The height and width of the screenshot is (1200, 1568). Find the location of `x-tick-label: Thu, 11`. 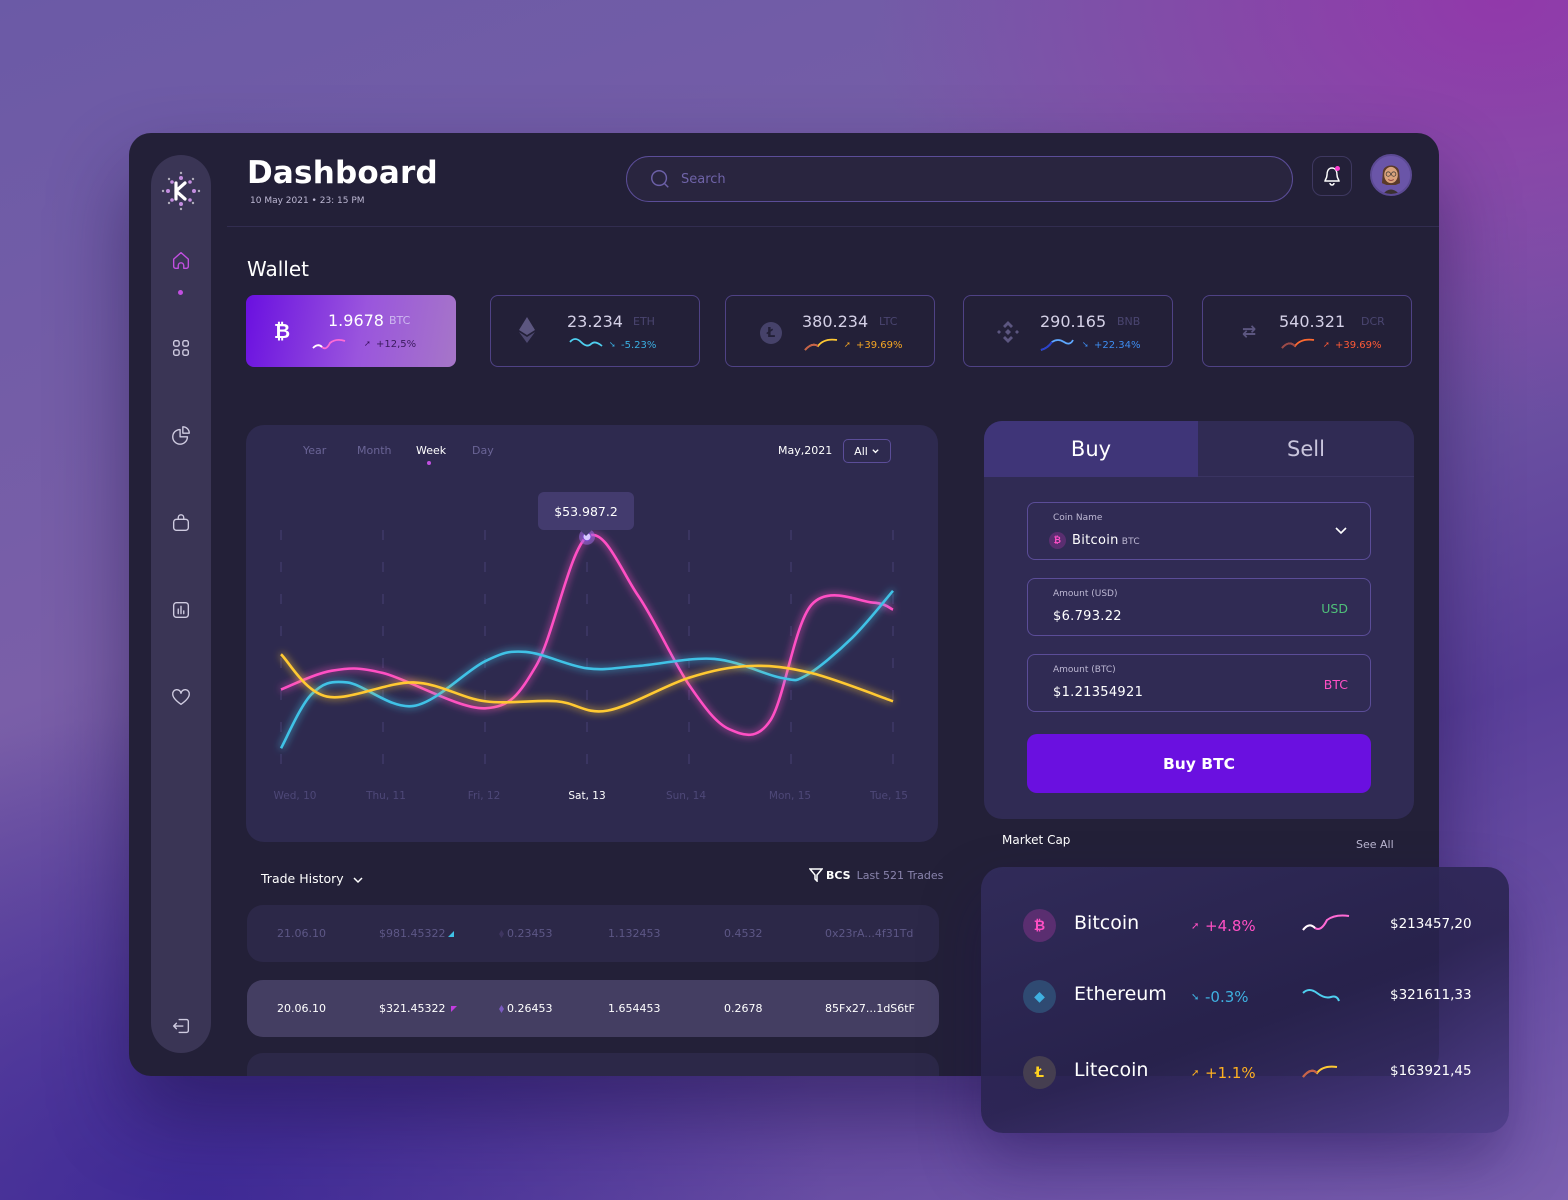

x-tick-label: Thu, 11 is located at coordinates (386, 796).